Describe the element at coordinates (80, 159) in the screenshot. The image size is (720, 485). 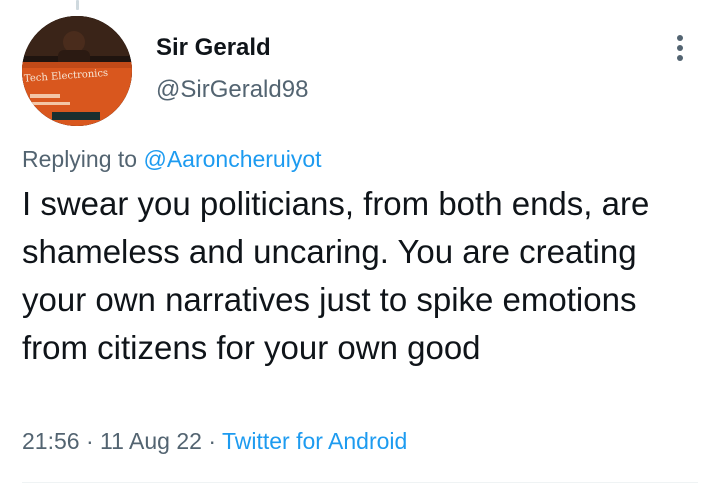
I see `replying-to-prefix: Replying to` at that location.